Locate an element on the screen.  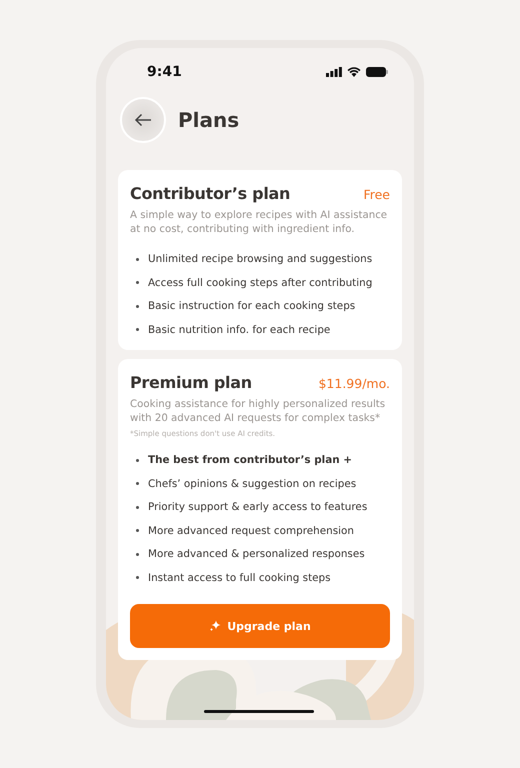
back-arrow-icon is located at coordinates (143, 120).